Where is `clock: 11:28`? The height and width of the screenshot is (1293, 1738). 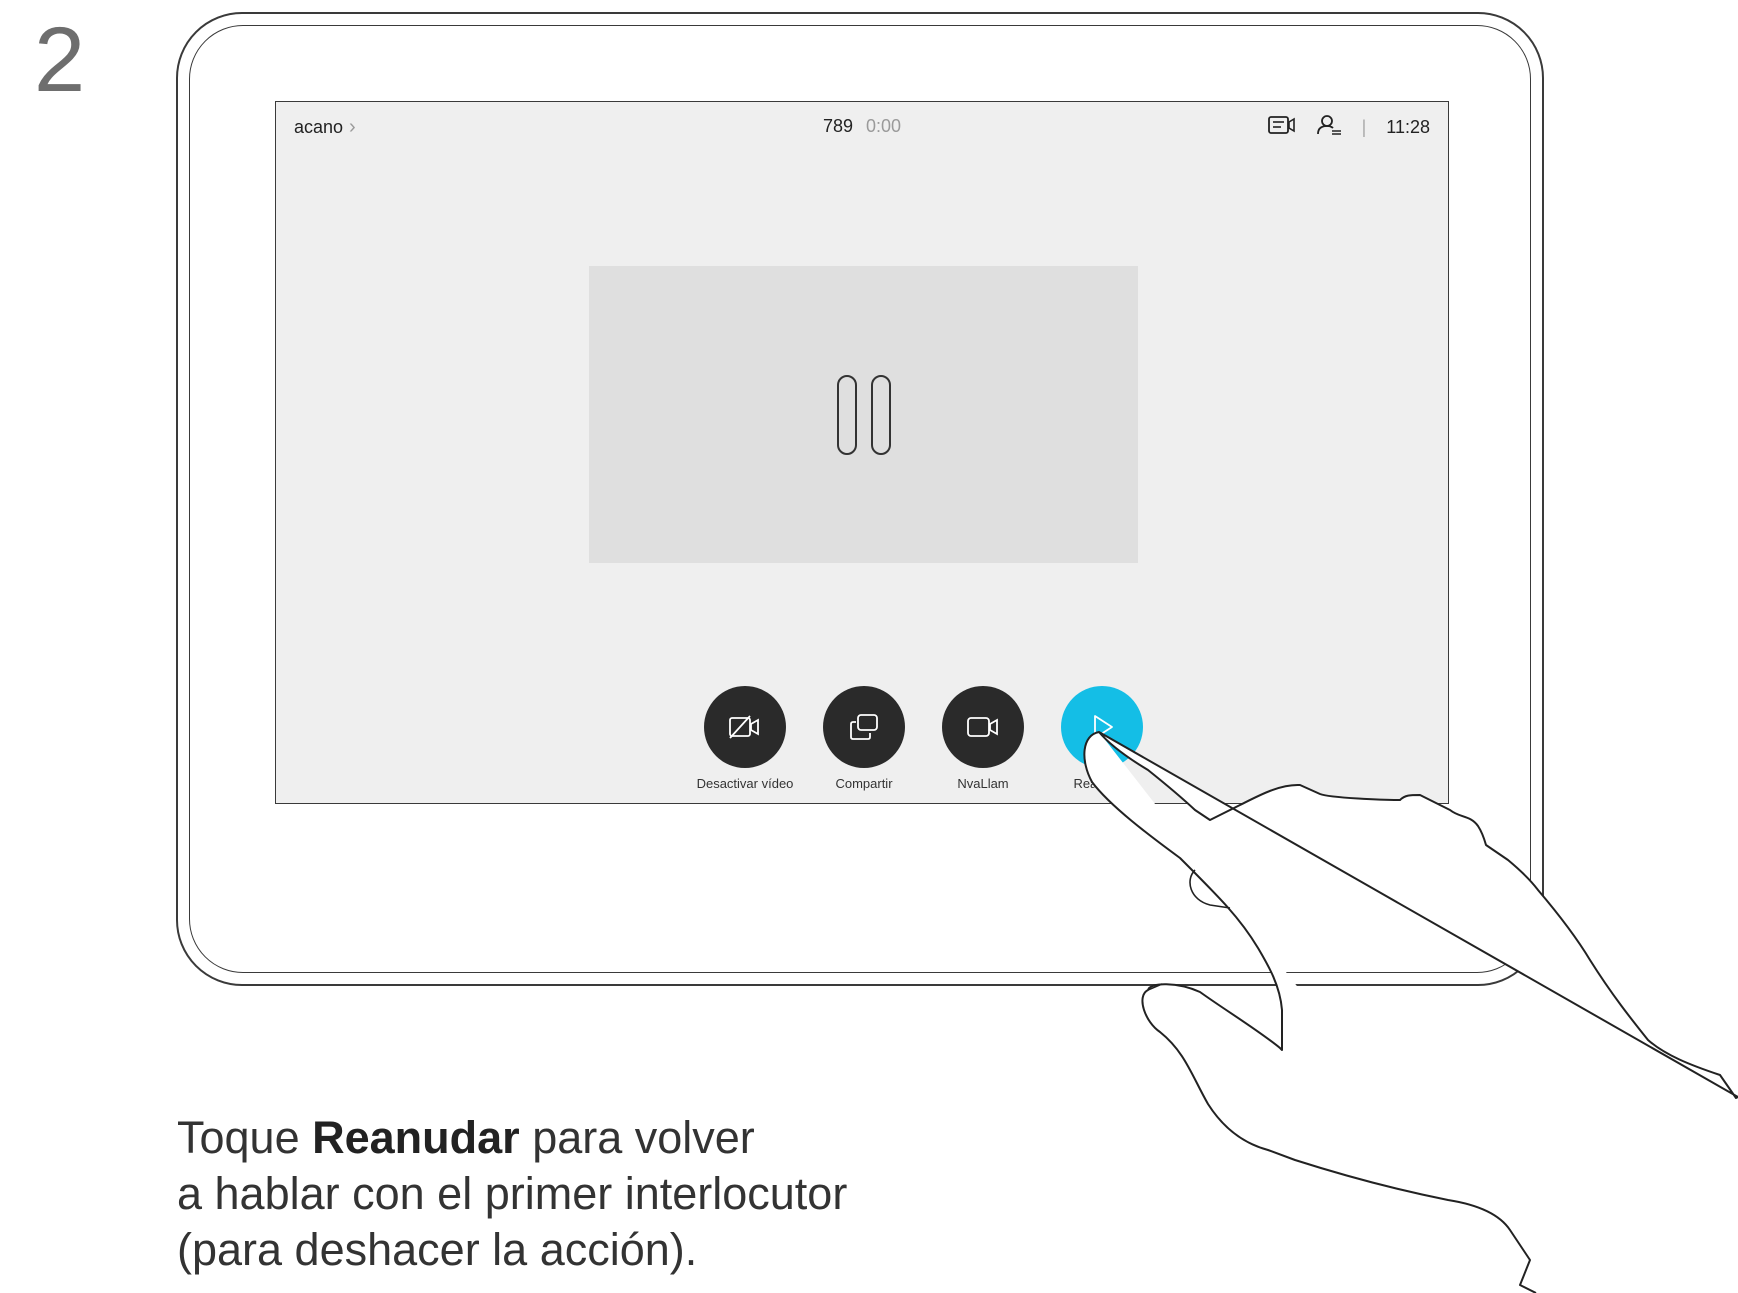
clock: 11:28 is located at coordinates (1408, 127).